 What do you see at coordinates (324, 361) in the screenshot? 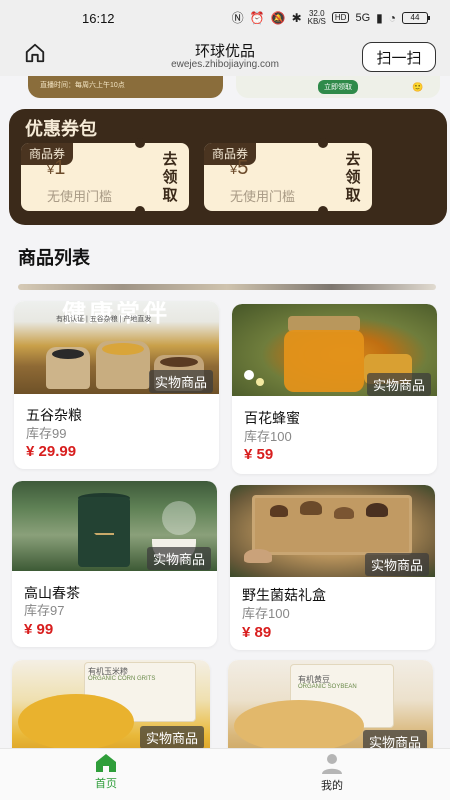
I see `honey-jar` at bounding box center [324, 361].